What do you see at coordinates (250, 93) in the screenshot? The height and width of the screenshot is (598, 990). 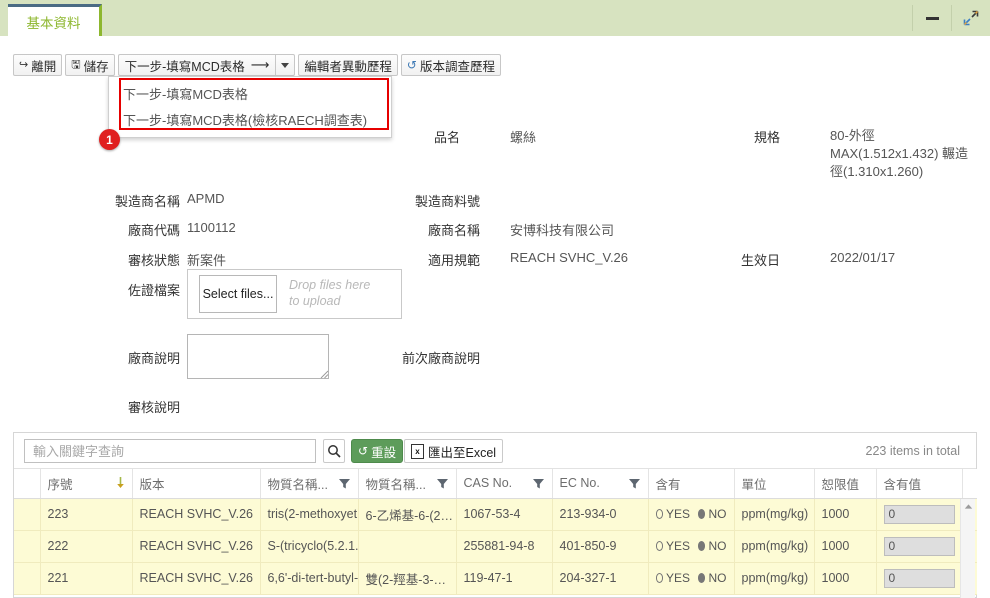 I see `dropdown-item-0: 下一步-填寫MCD表格` at bounding box center [250, 93].